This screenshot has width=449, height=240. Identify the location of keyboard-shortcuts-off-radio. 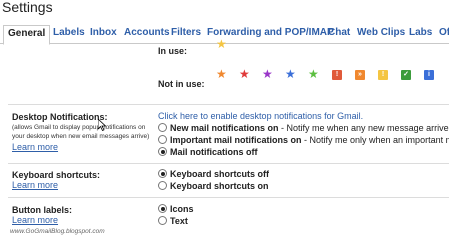
(162, 173).